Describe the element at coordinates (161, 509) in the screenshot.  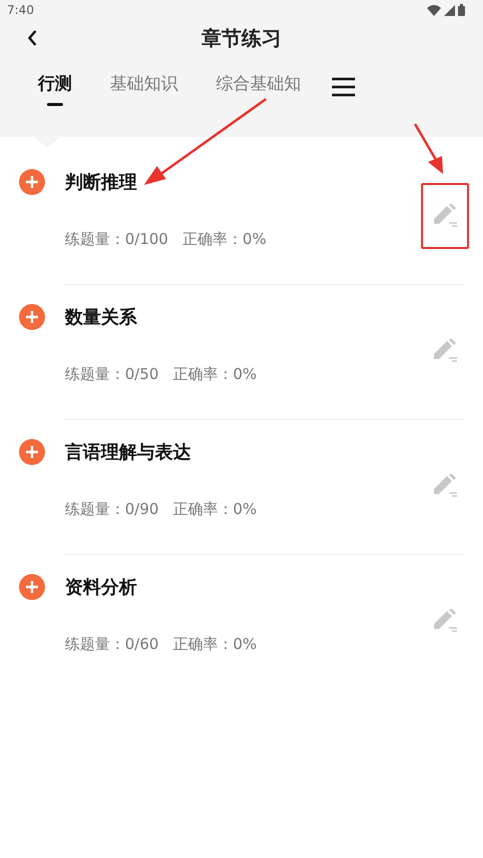
I see `chapter-stats: 练题量：0/90 正确率：0%` at that location.